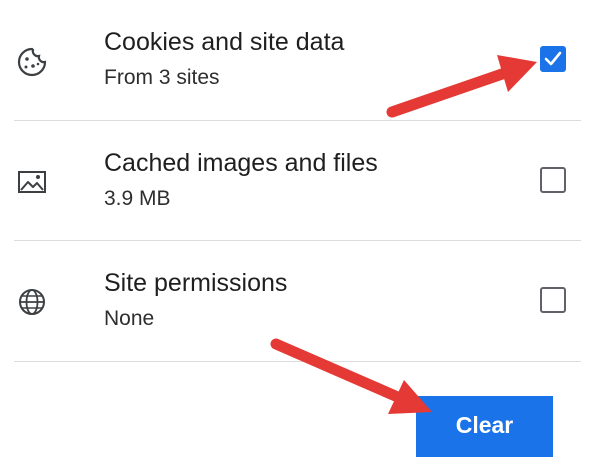 The image size is (600, 457). Describe the element at coordinates (32, 182) in the screenshot. I see `image-icon` at that location.